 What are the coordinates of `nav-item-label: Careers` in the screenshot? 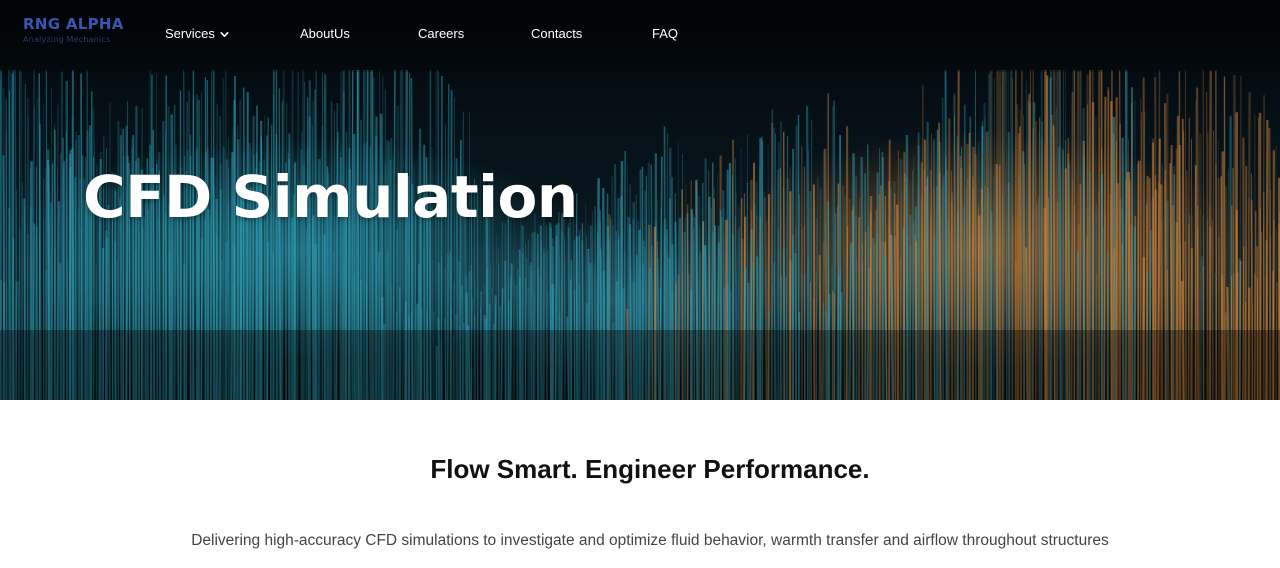 It's located at (441, 33).